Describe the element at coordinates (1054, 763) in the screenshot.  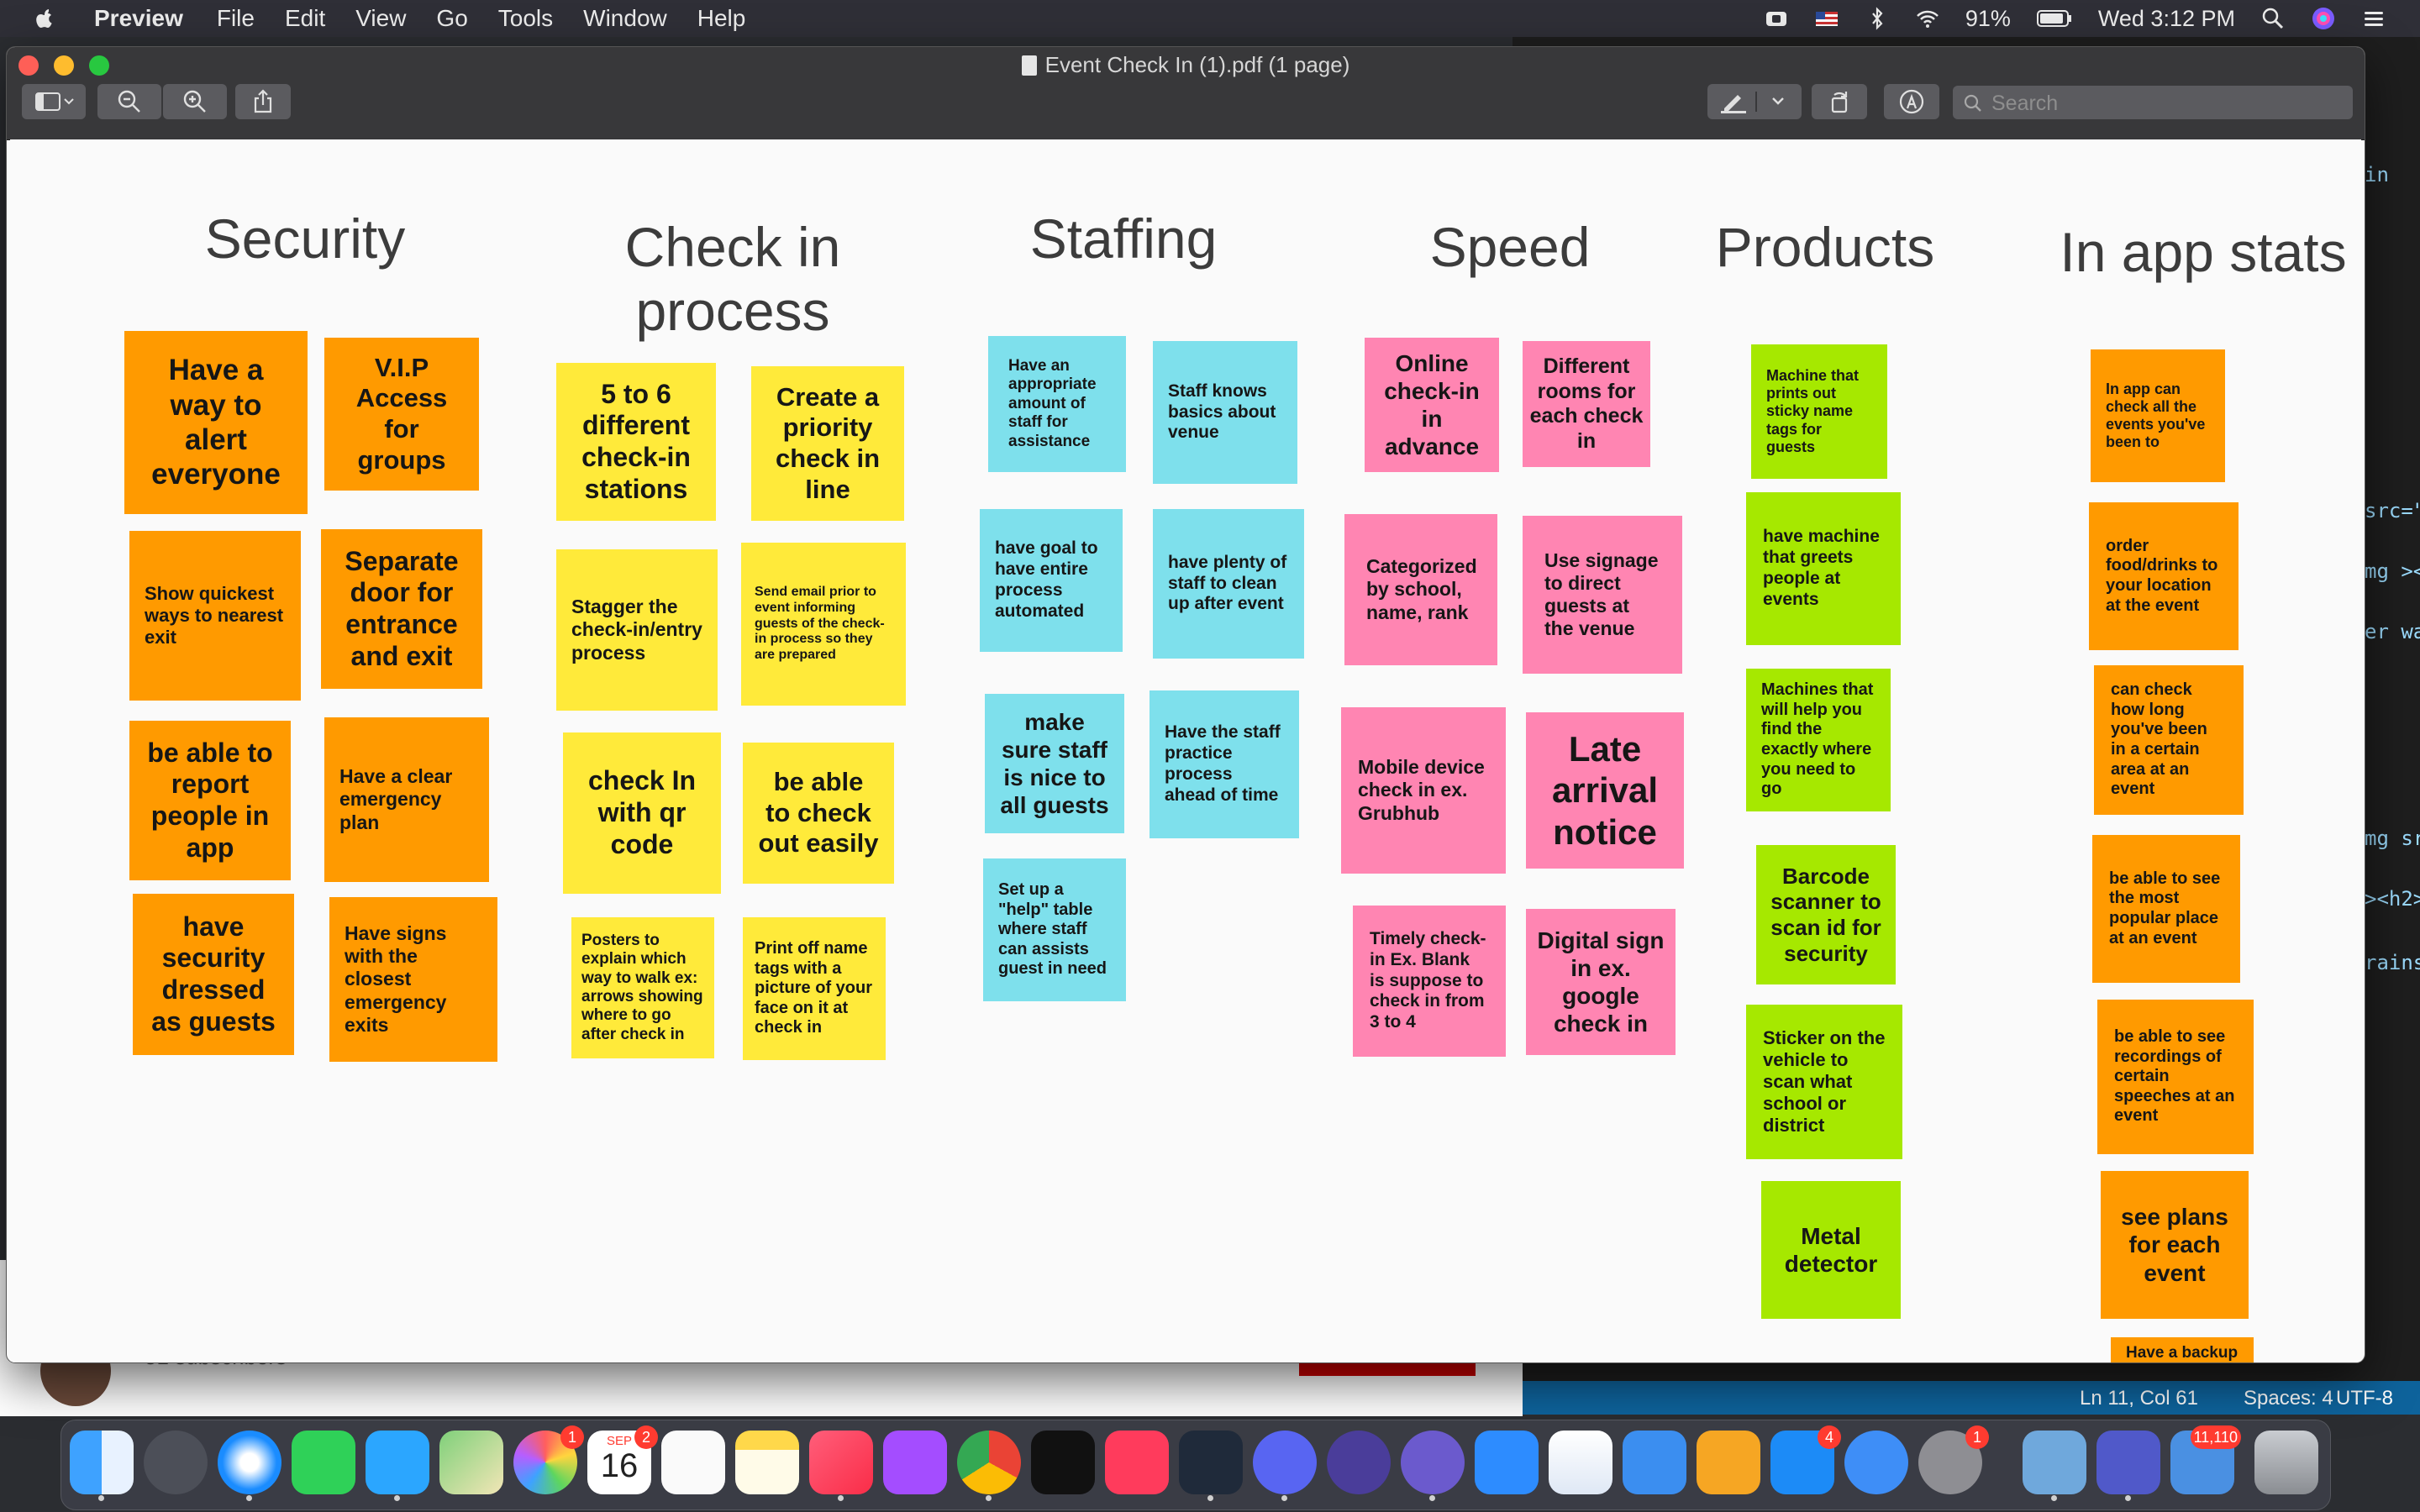
I see `sticky-note: make sure staff is nice to all guests` at that location.